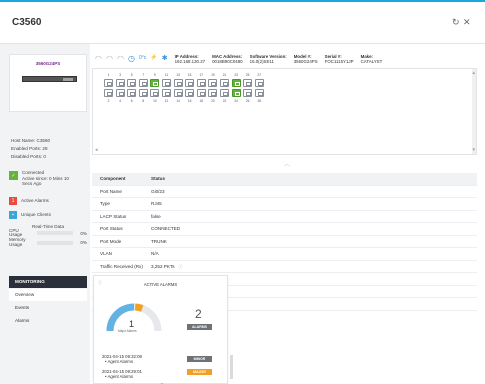 The width and height of the screenshot is (485, 384). What do you see at coordinates (155, 253) in the screenshot?
I see `row-status-value: N/A` at bounding box center [155, 253].